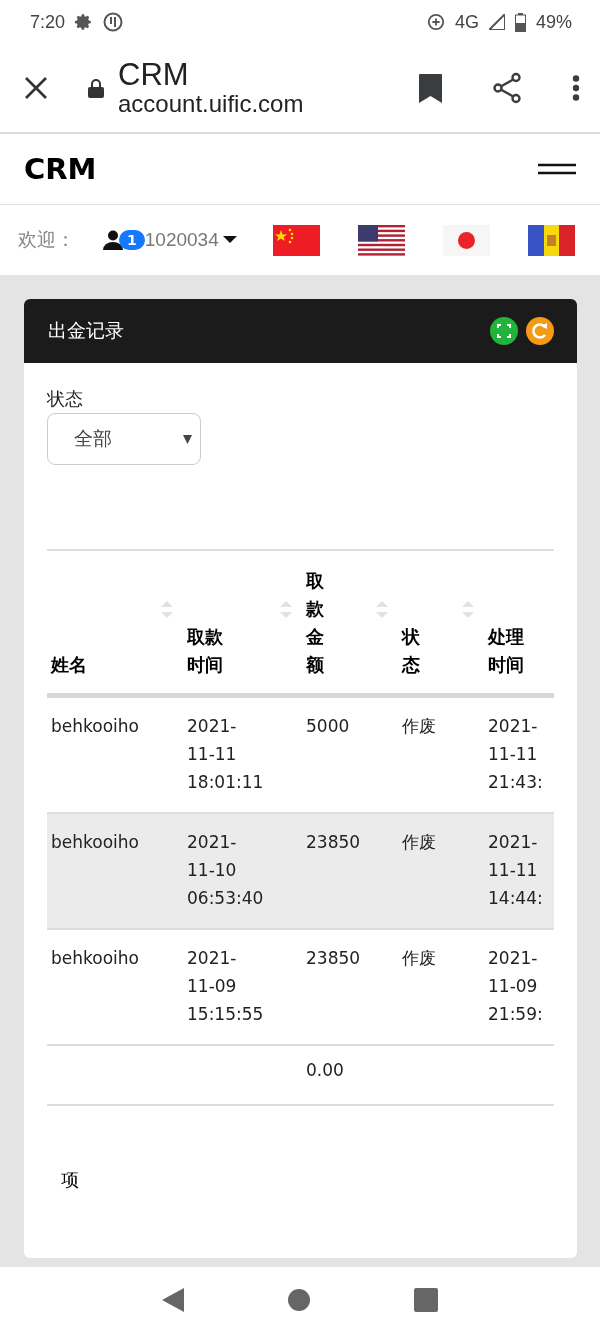 The image size is (600, 1333). Describe the element at coordinates (115, 622) in the screenshot. I see `column-header: 姓名` at that location.